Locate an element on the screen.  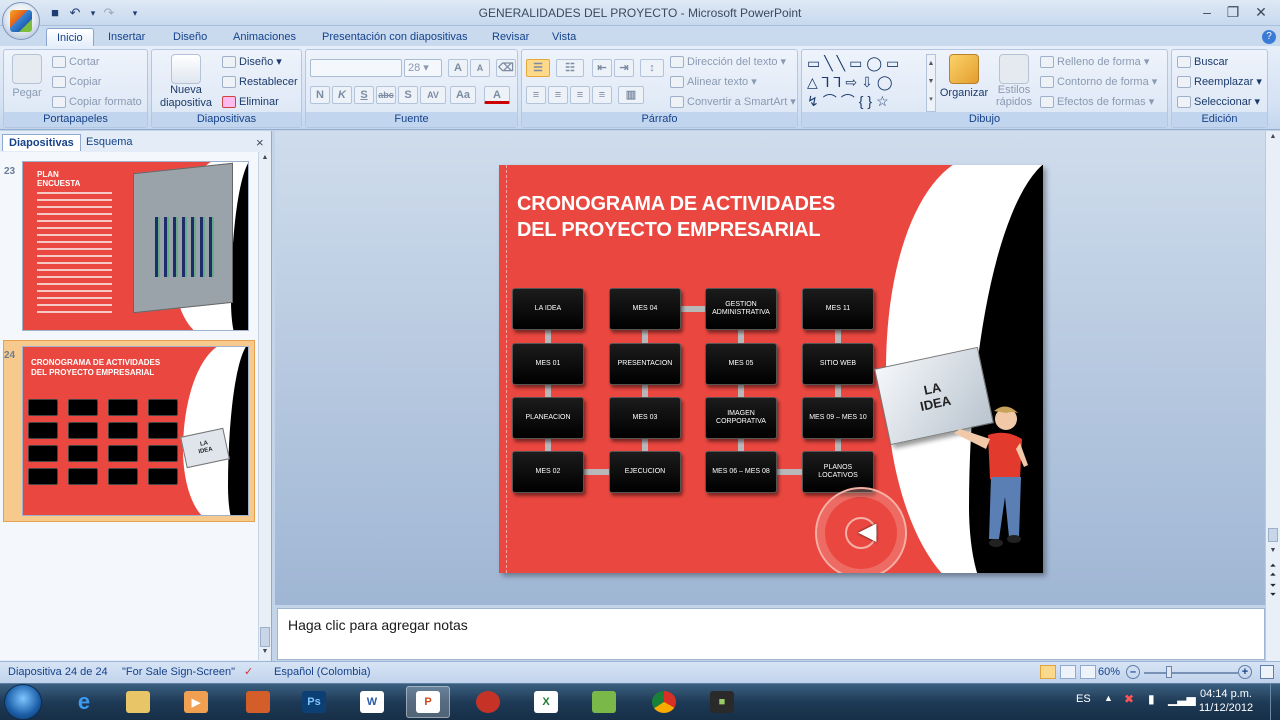
bold-button: N is located at coordinates (320, 95).